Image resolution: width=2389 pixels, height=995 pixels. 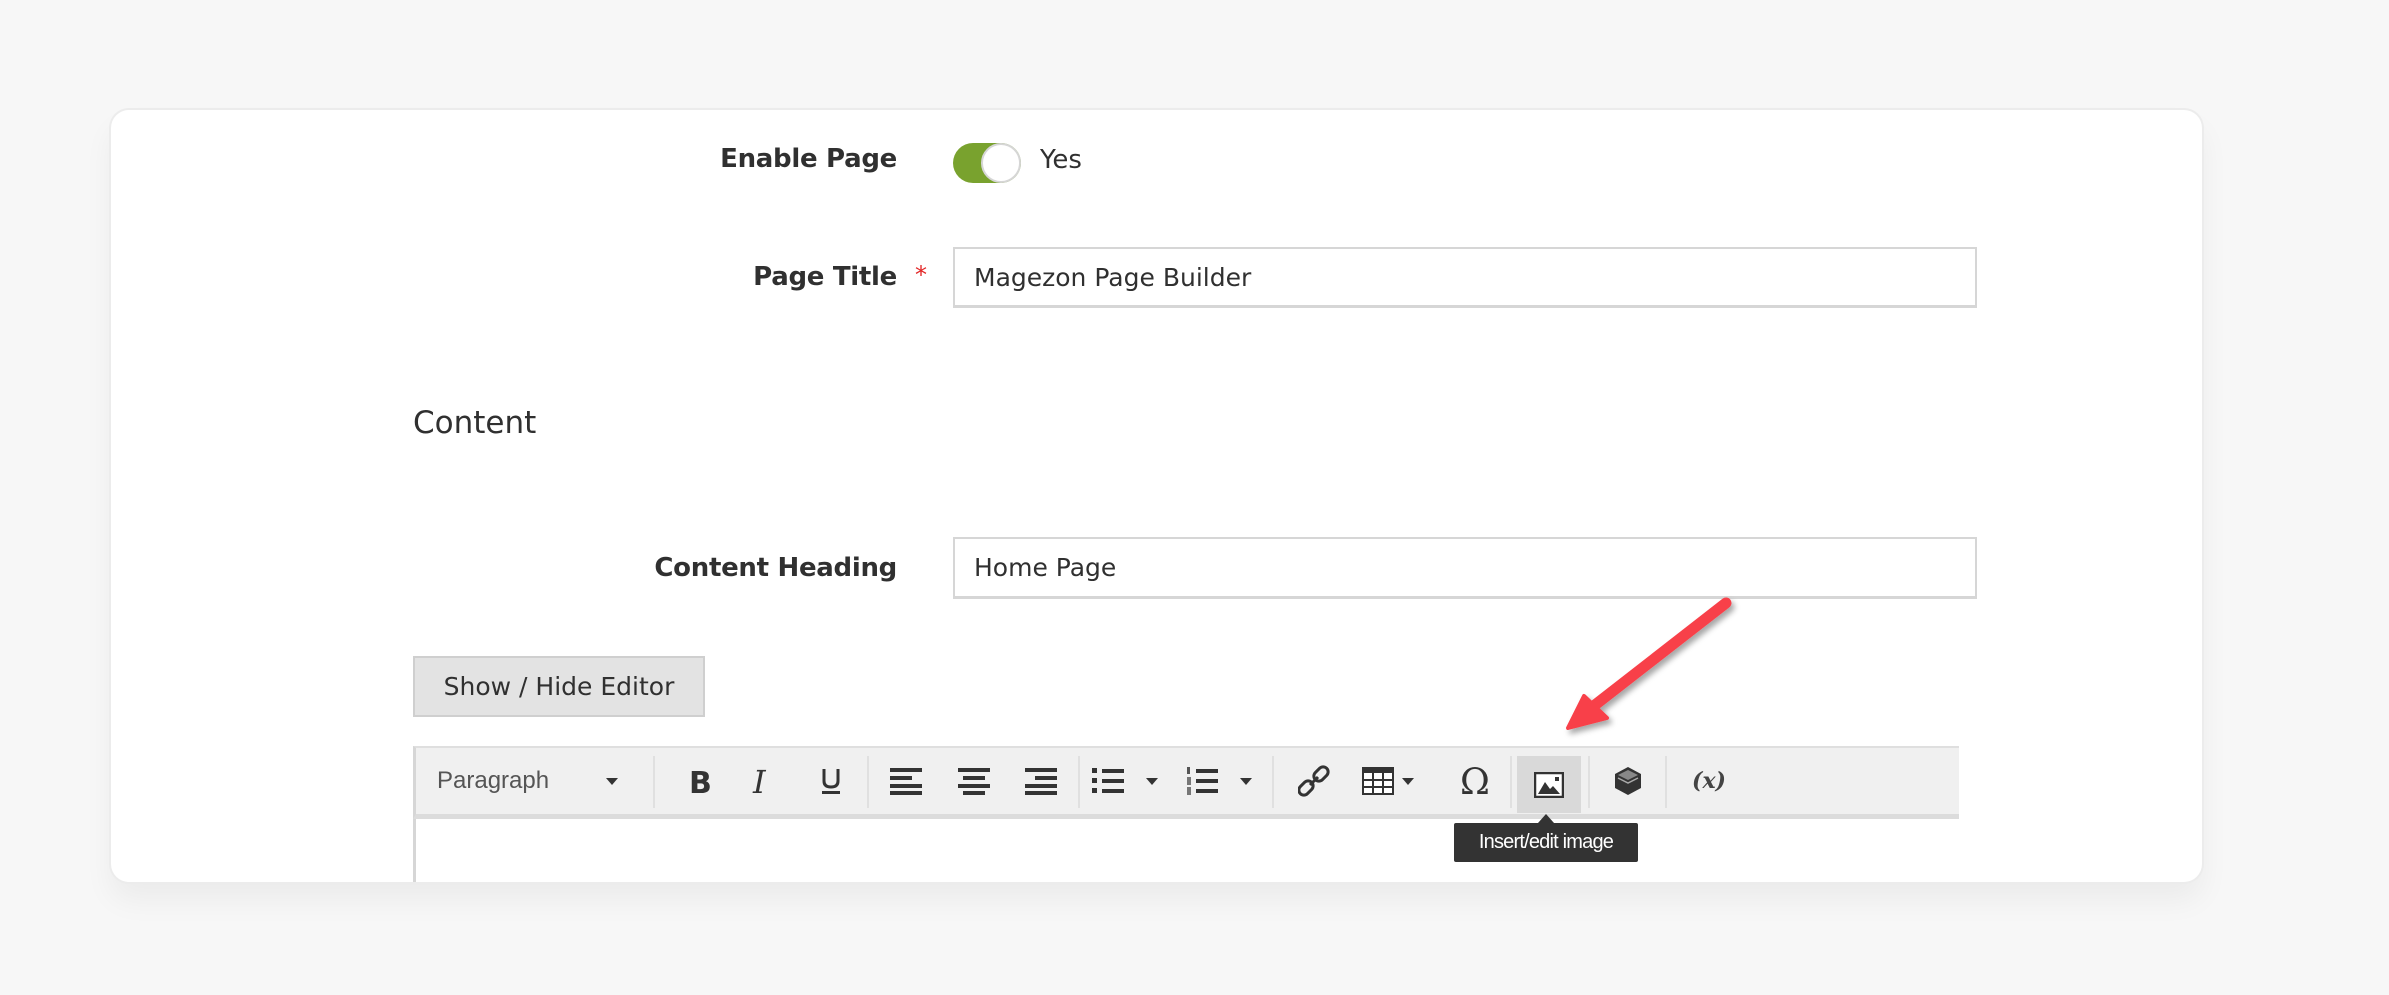 I want to click on page-title-input, so click(x=1465, y=277).